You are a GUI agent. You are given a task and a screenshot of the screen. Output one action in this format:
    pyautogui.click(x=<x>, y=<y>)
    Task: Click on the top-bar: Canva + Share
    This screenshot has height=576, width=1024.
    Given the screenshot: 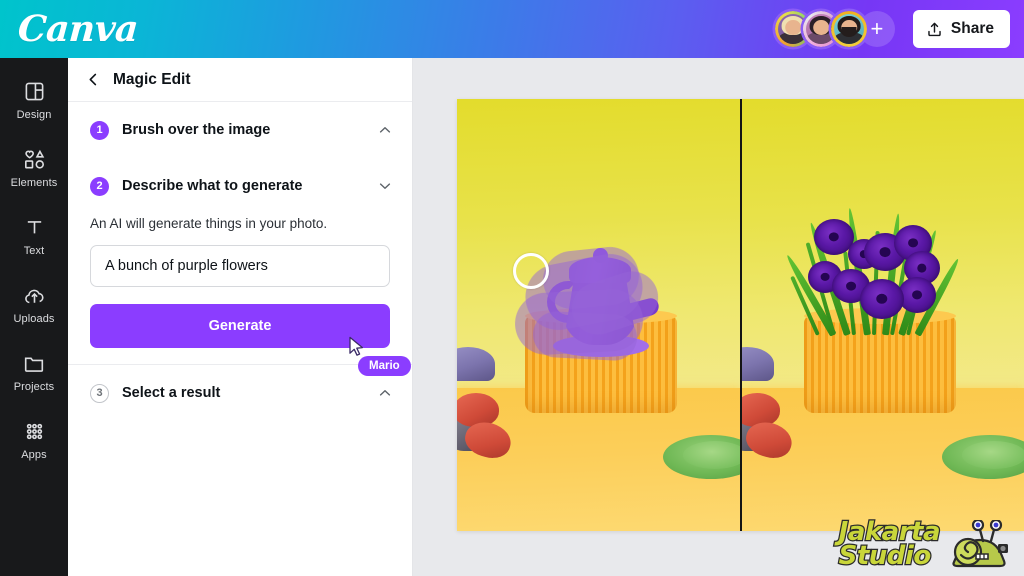 What is the action you would take?
    pyautogui.click(x=512, y=29)
    